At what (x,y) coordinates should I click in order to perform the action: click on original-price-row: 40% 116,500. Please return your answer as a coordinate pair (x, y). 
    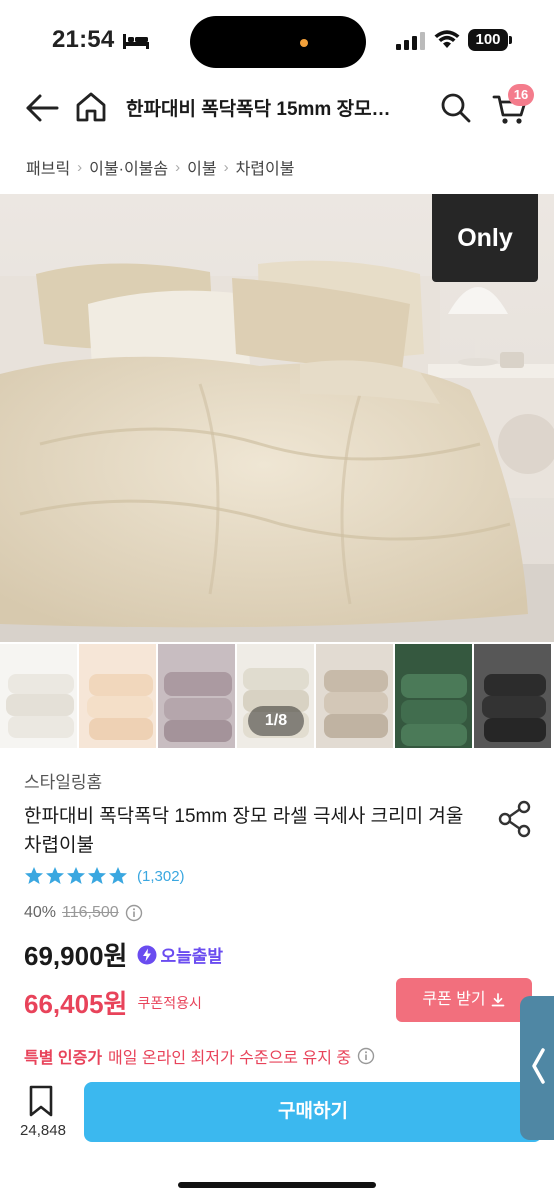
    Looking at the image, I should click on (83, 913).